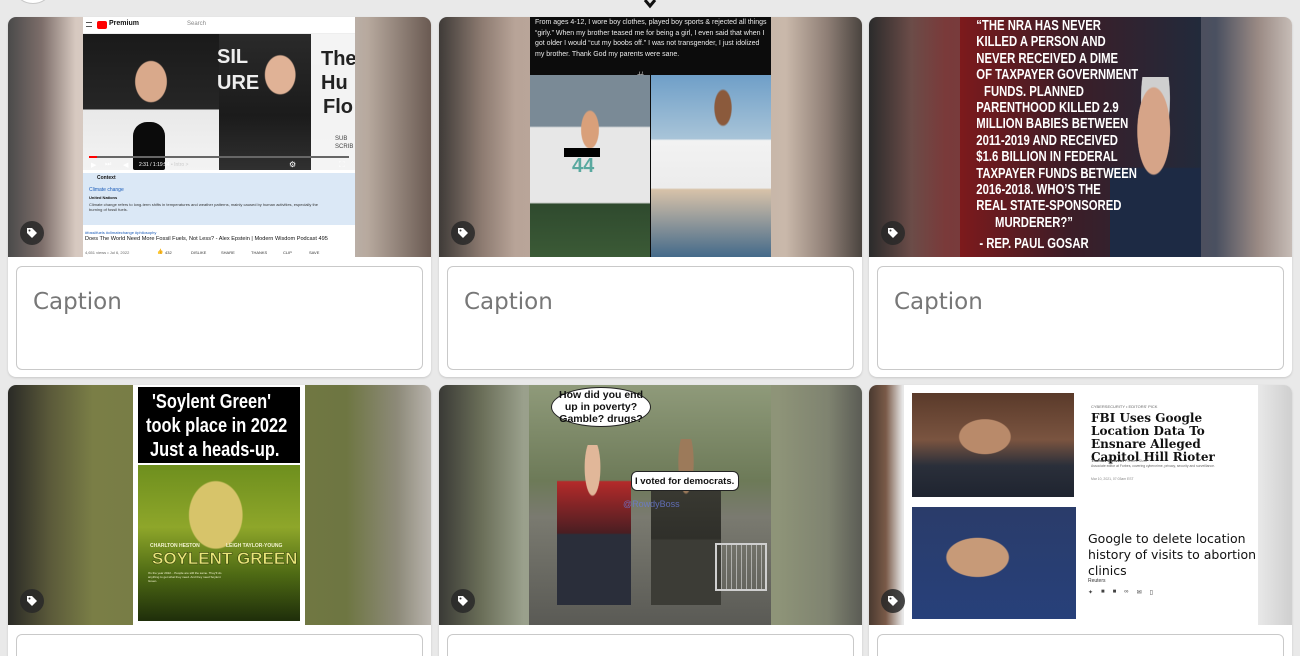 Image resolution: width=1300 pixels, height=656 pixels. I want to click on share-icons: ✦ ■ ■ ∞ ✉ ▯, so click(1138, 592).